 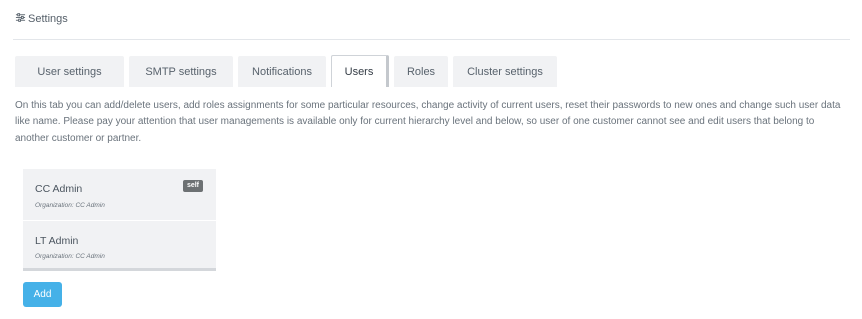 I want to click on self-badge: self, so click(x=192, y=186).